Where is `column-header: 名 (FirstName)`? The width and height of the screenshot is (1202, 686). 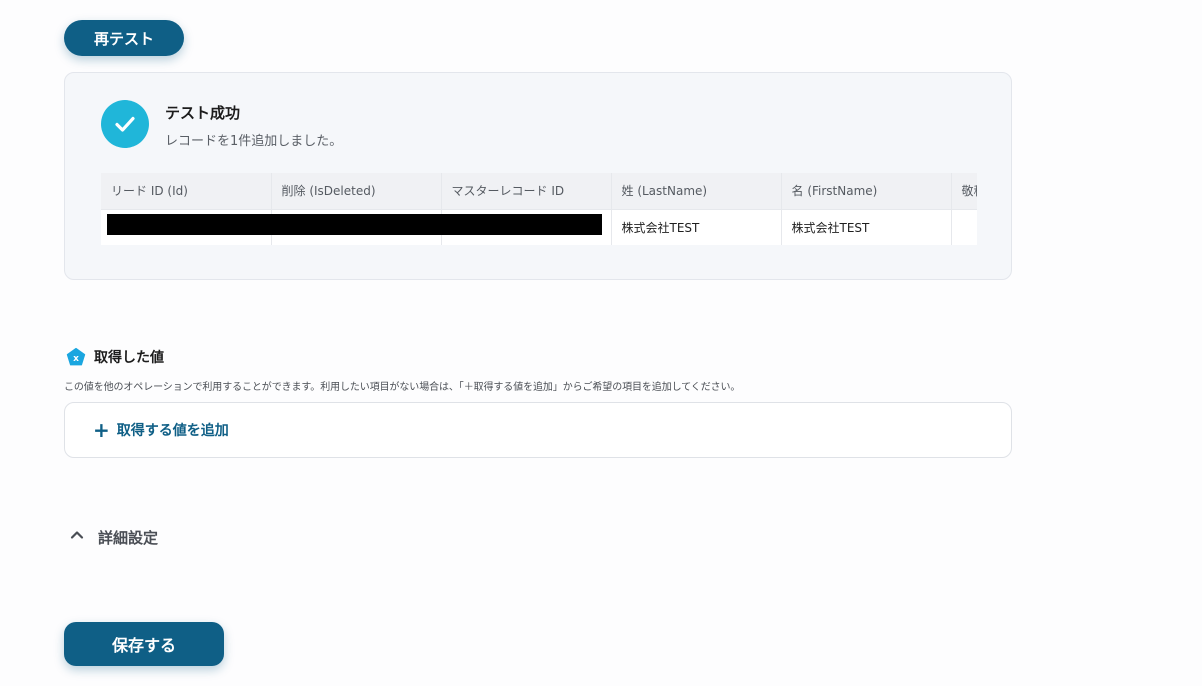 column-header: 名 (FirstName) is located at coordinates (866, 191).